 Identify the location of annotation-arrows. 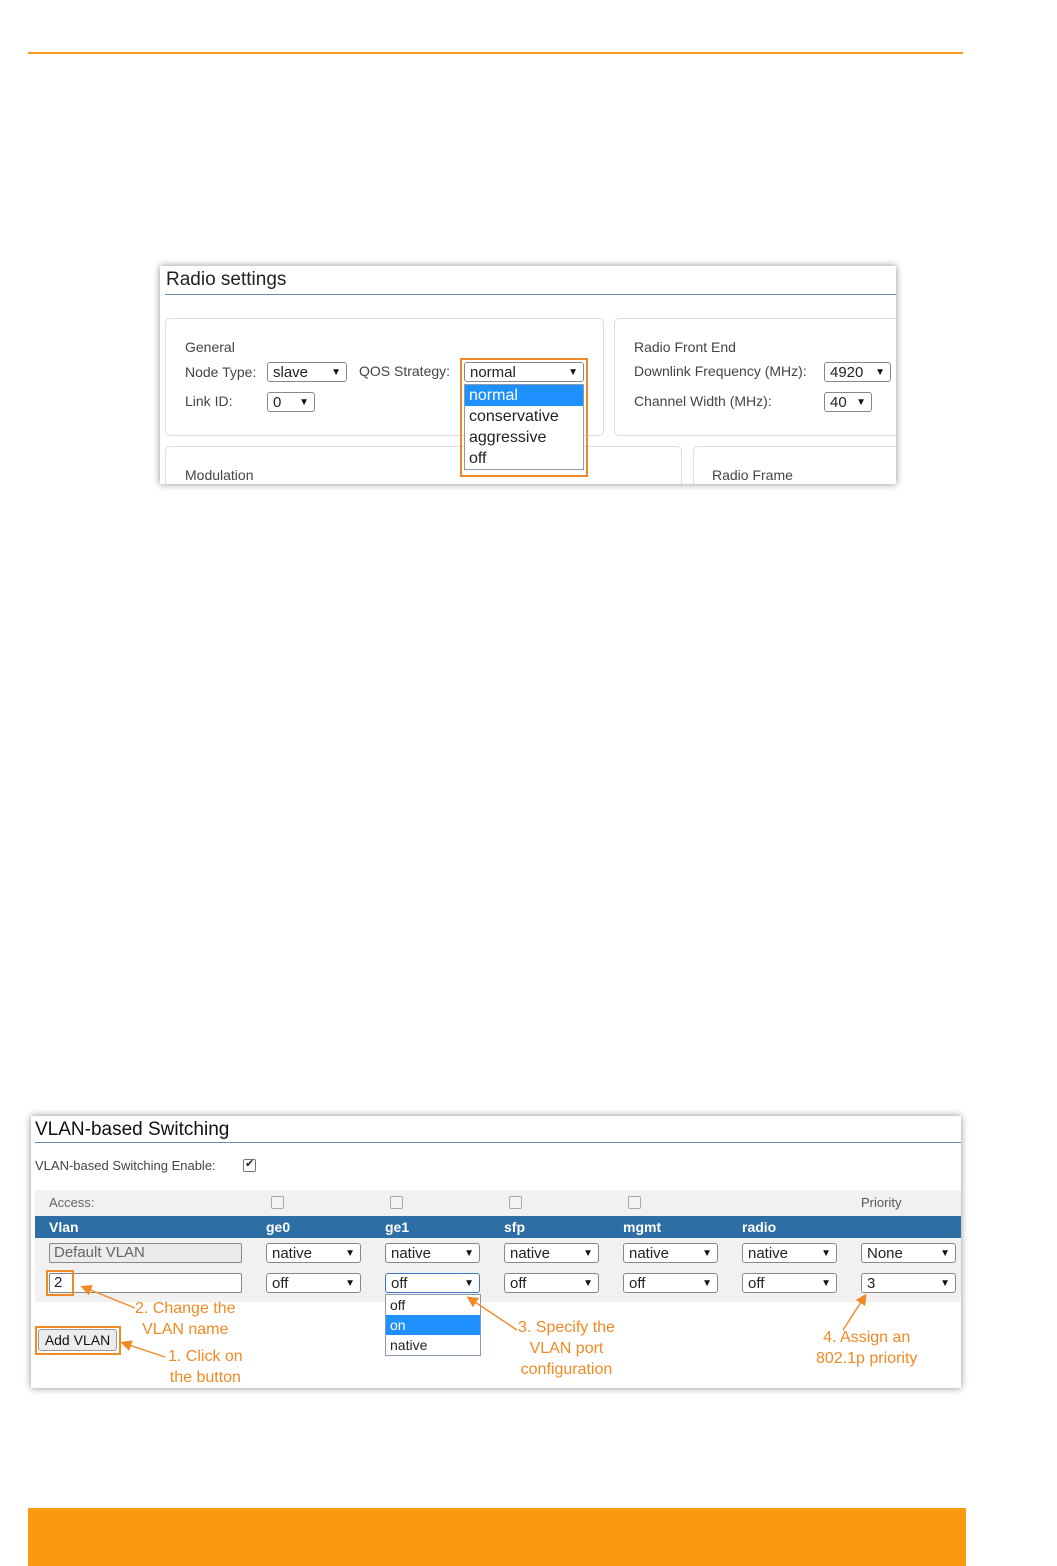
(473, 1321).